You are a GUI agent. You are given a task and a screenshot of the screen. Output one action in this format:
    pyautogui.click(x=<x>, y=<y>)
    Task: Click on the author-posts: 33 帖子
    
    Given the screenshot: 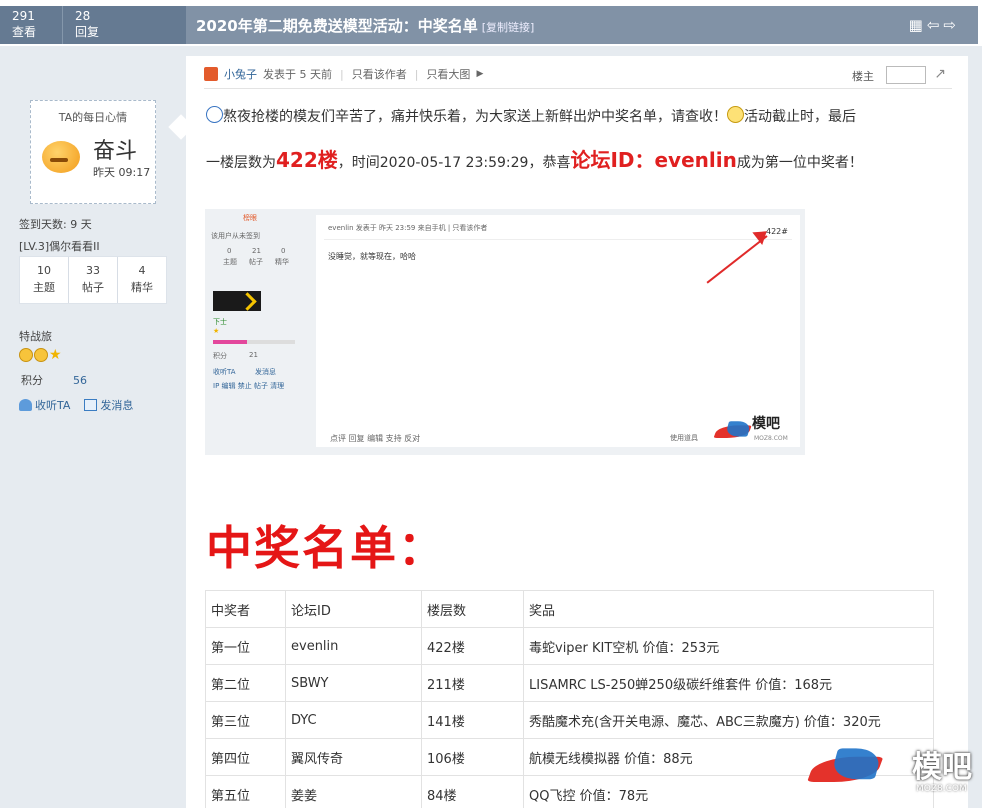 What is the action you would take?
    pyautogui.click(x=92, y=280)
    